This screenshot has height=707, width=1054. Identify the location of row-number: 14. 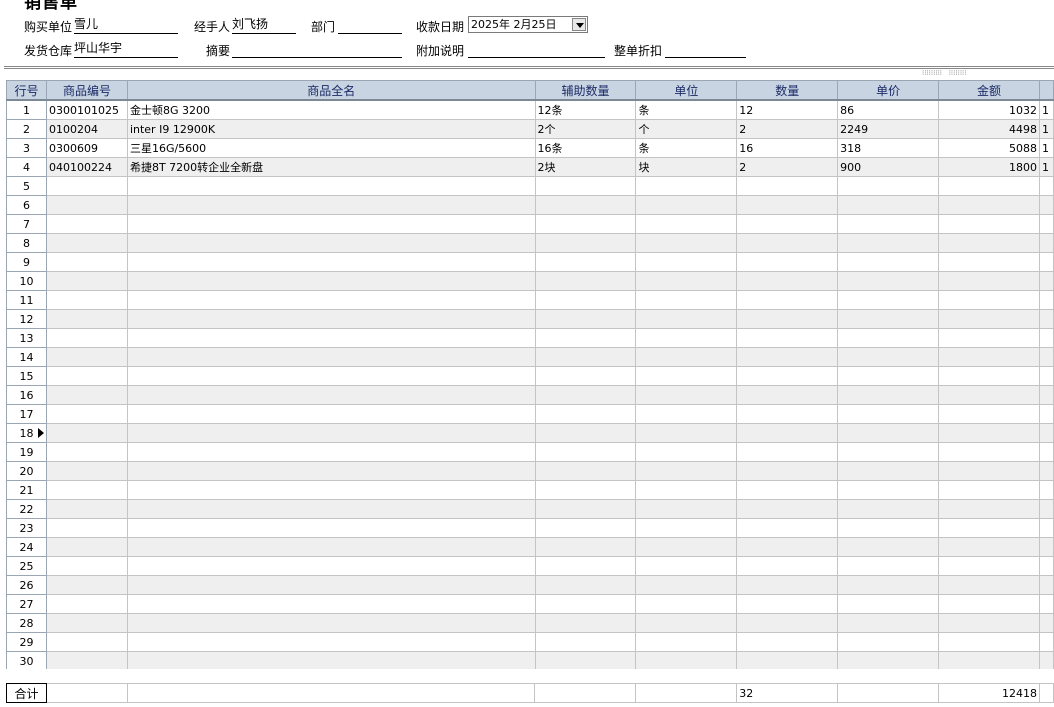
(26, 357).